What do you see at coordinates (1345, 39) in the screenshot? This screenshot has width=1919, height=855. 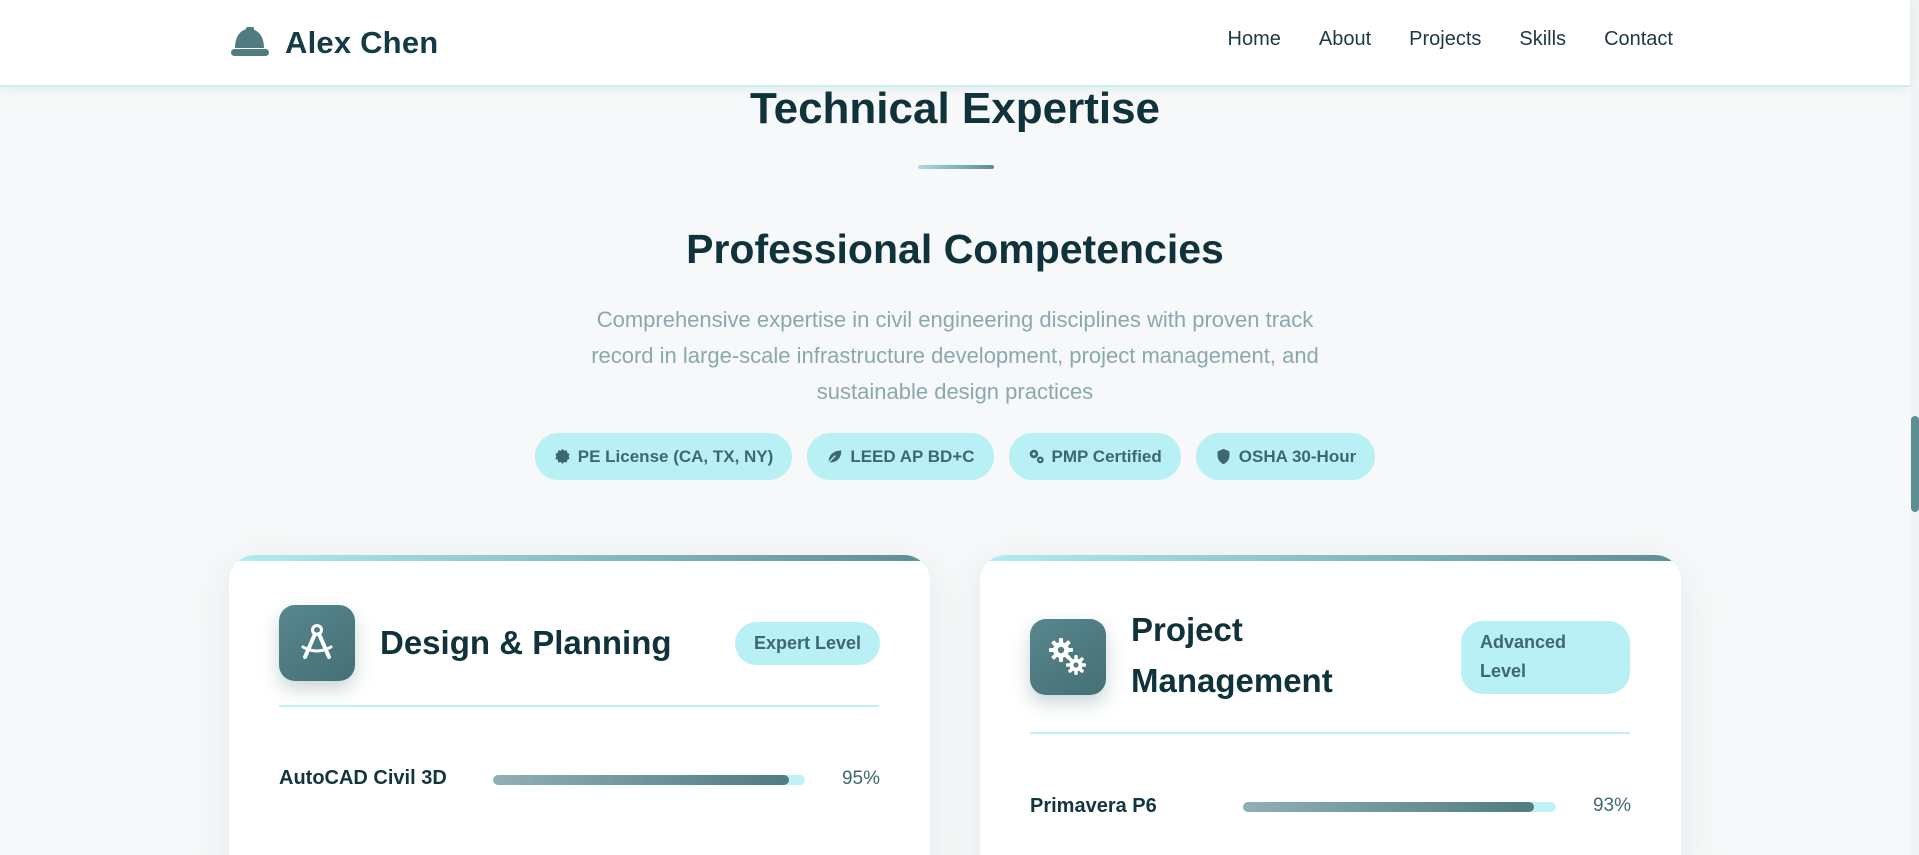 I see `nav-link-about: About` at bounding box center [1345, 39].